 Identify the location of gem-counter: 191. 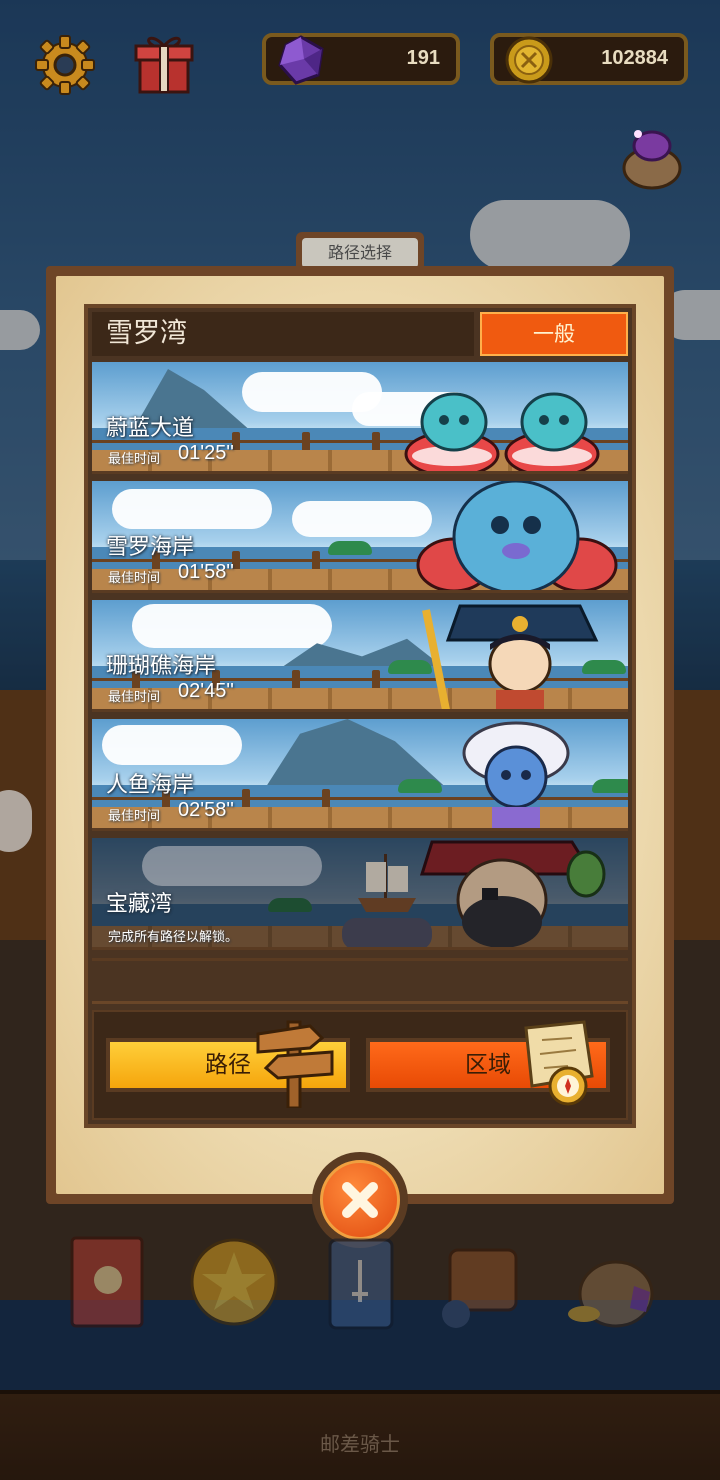
(361, 59).